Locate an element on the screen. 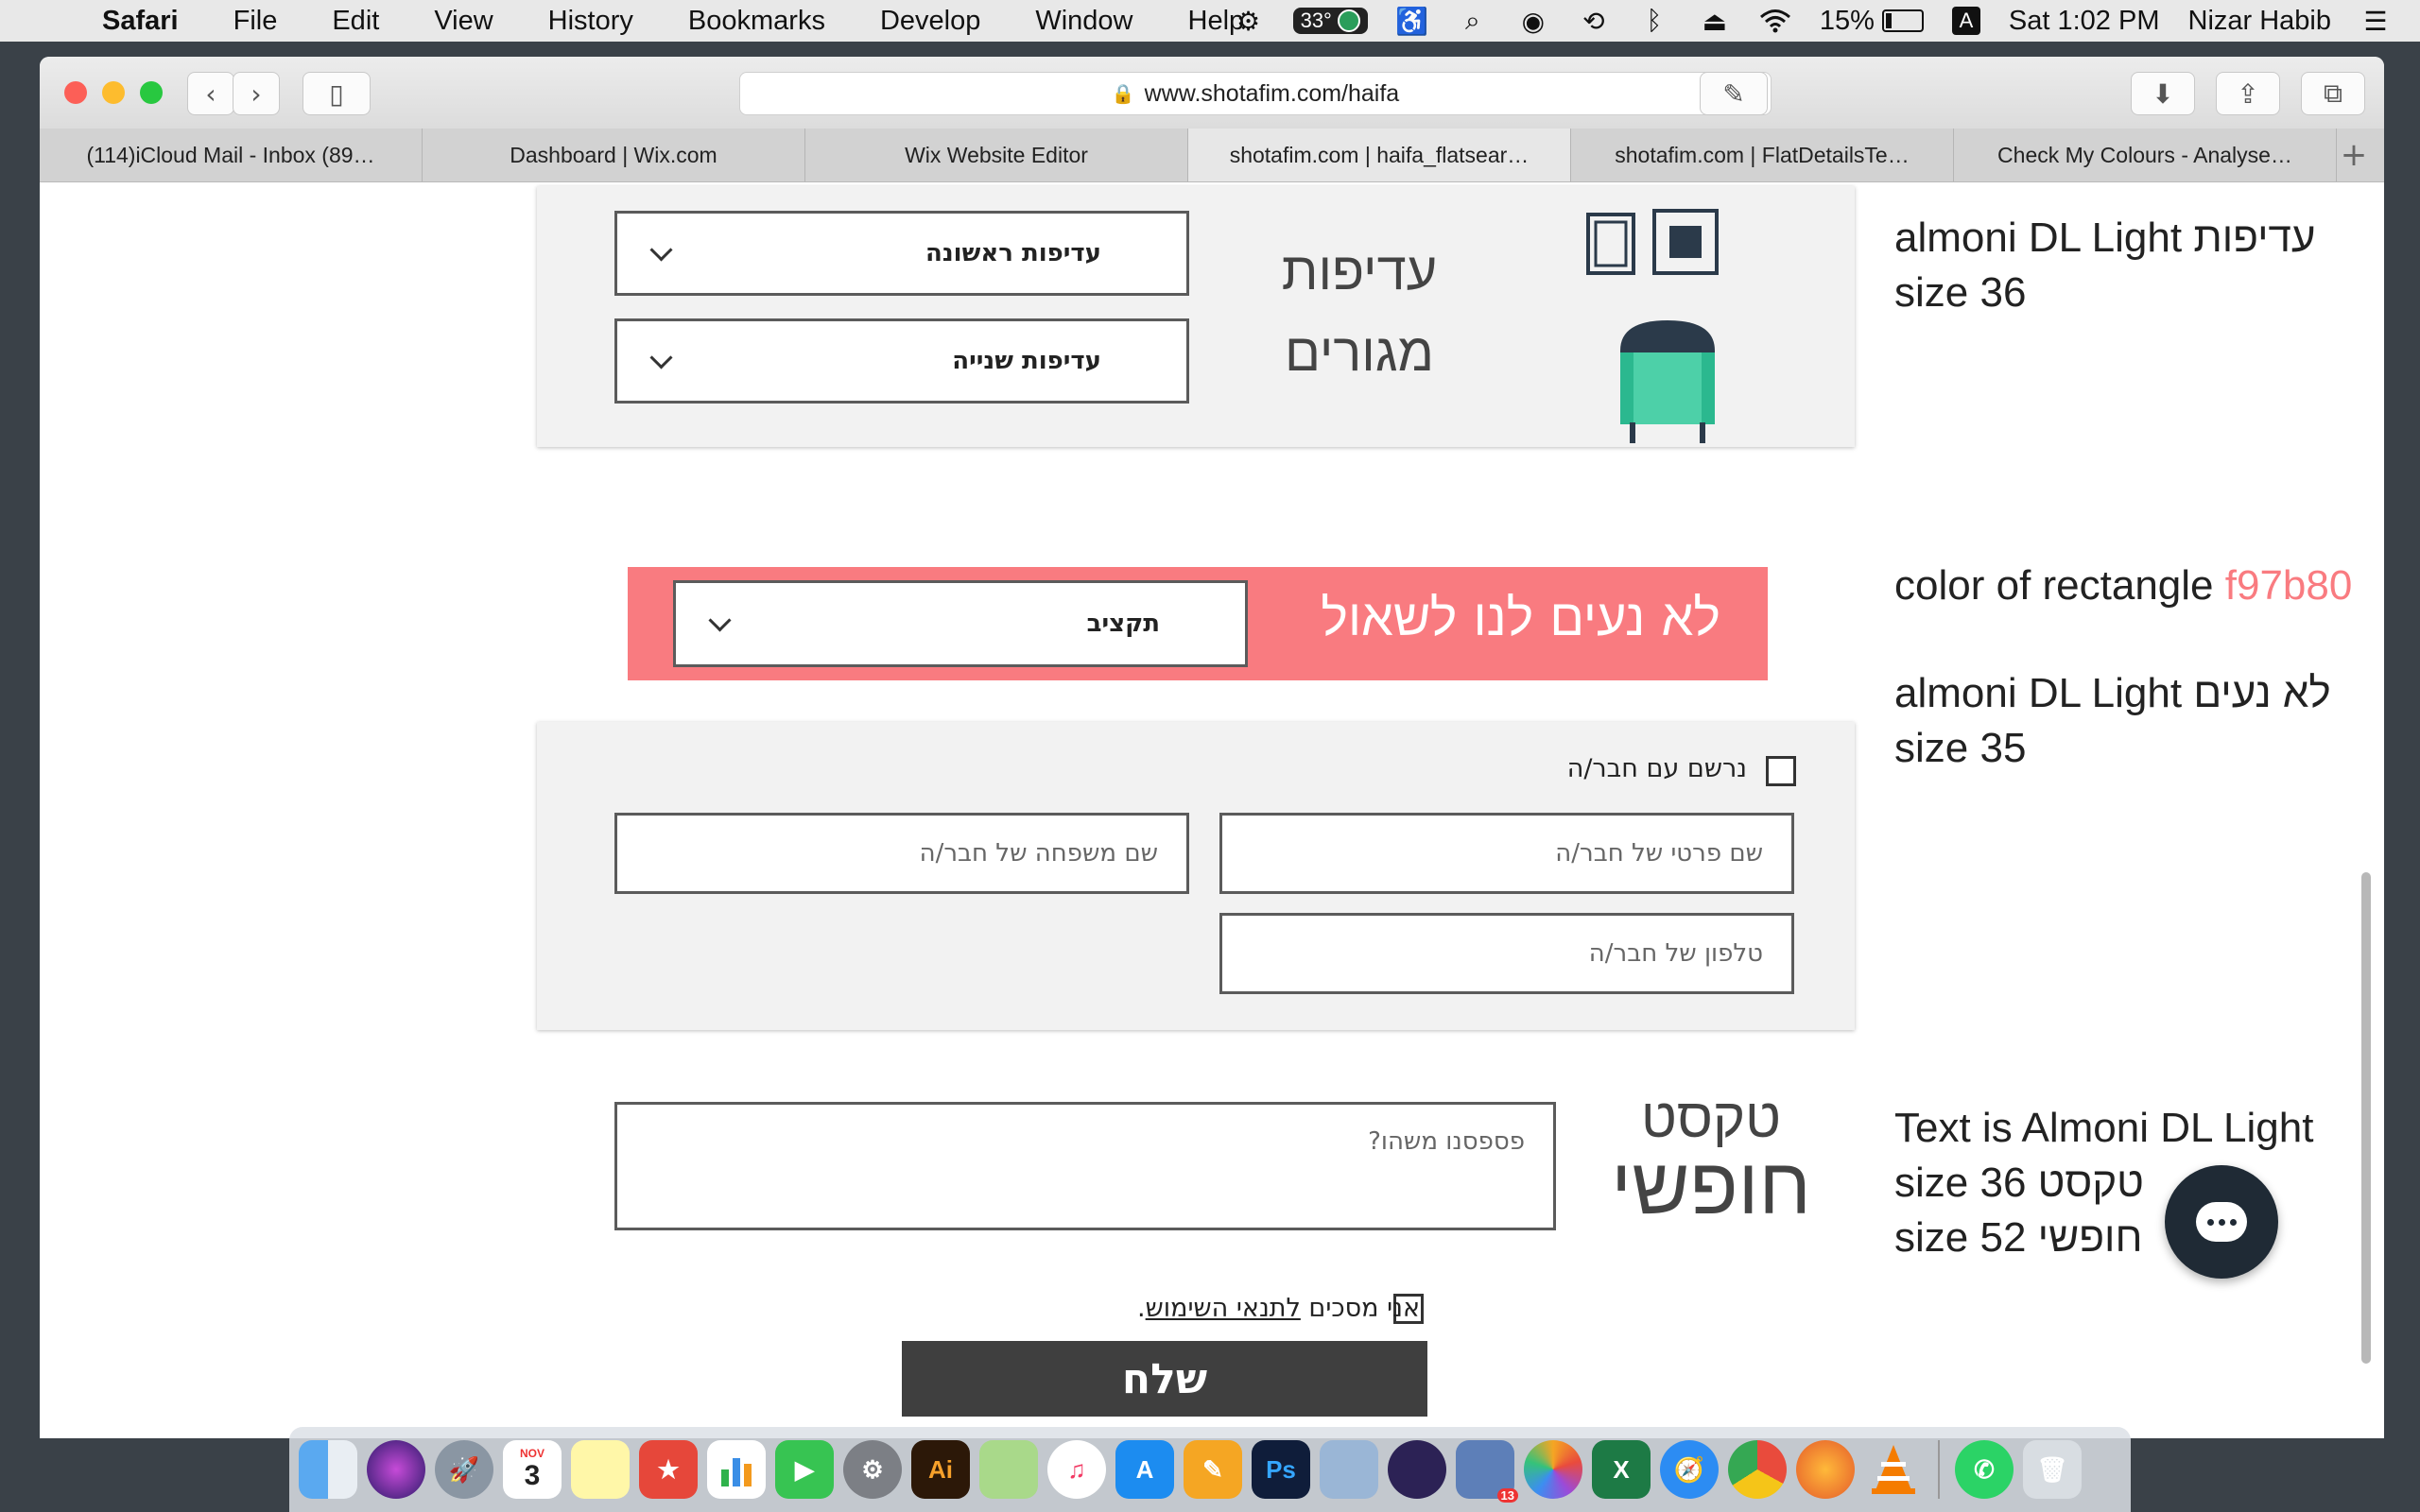  window-zoom-button is located at coordinates (151, 92).